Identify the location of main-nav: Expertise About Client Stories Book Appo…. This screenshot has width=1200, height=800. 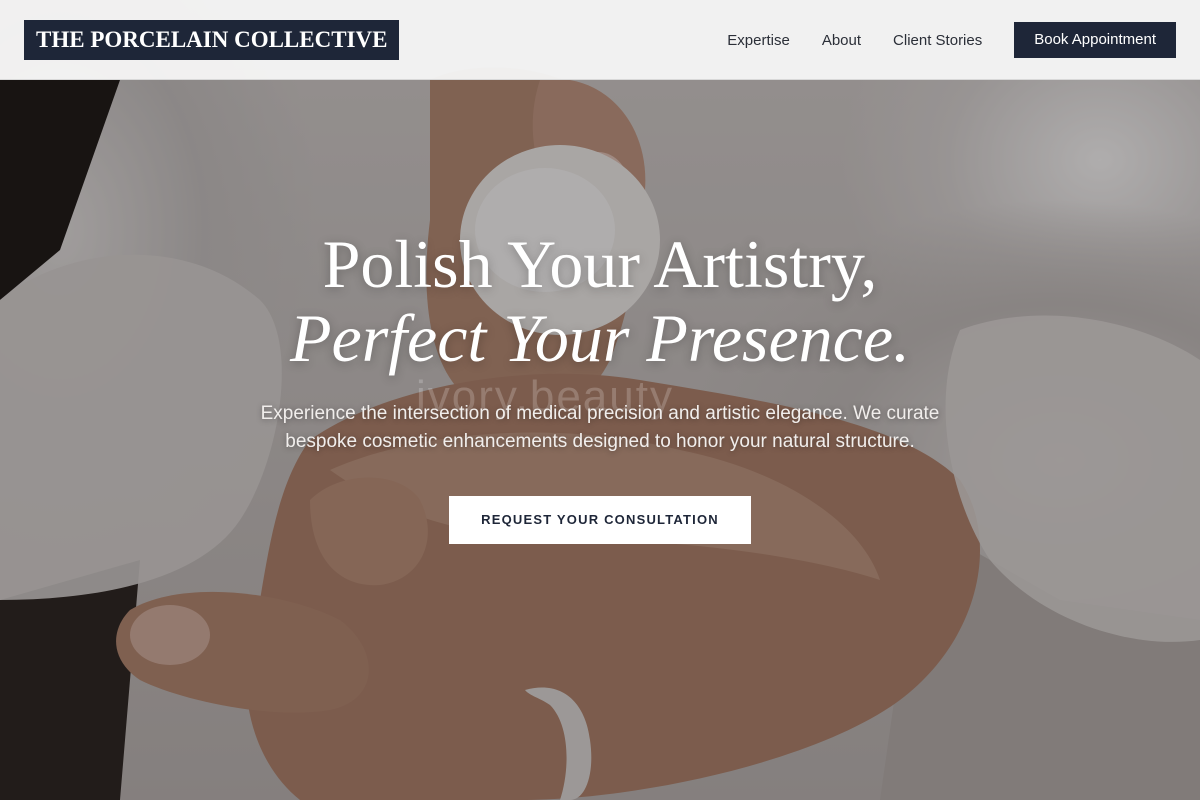
(951, 40).